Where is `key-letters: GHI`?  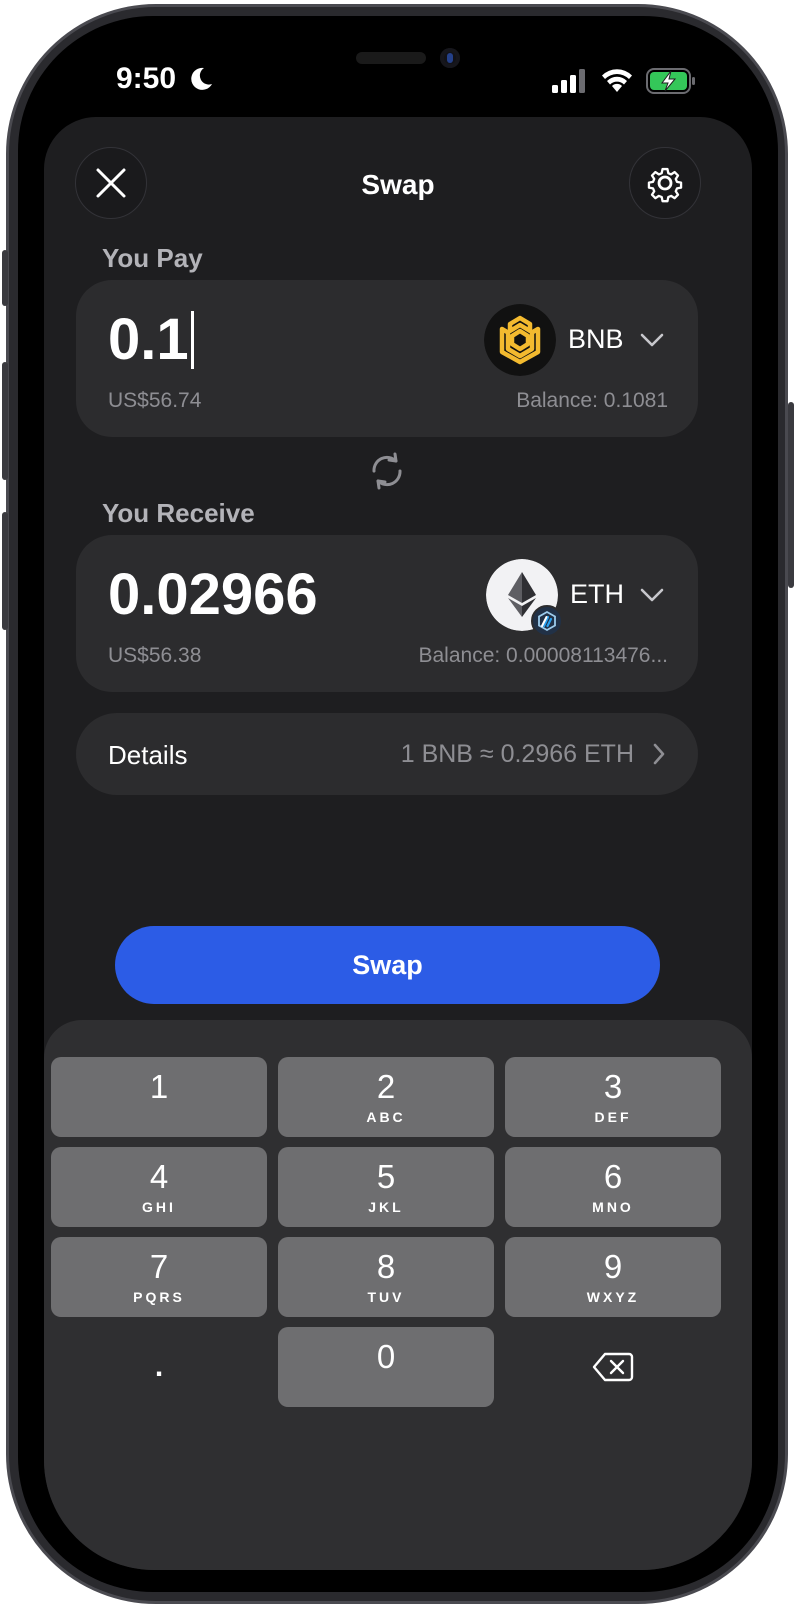 key-letters: GHI is located at coordinates (159, 1207).